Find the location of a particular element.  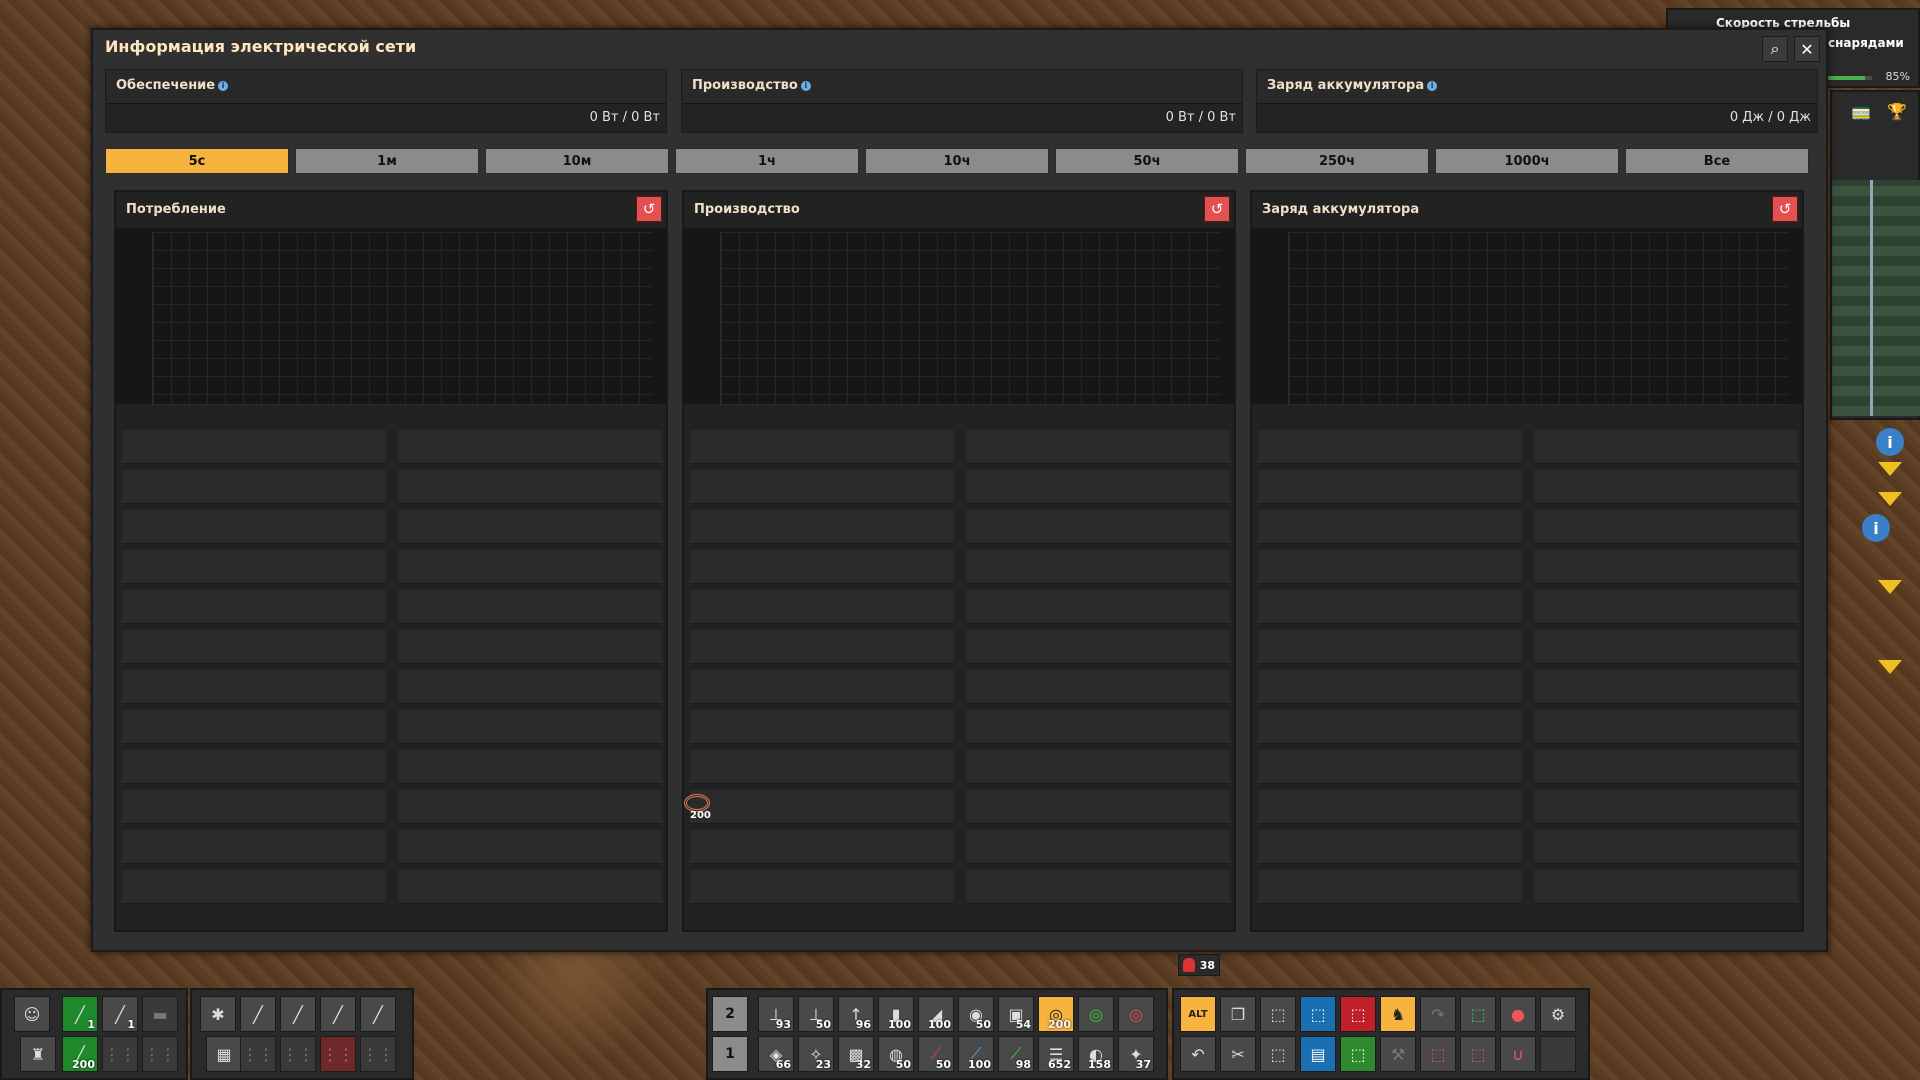

weapon-slot: ▬ is located at coordinates (160, 1014).